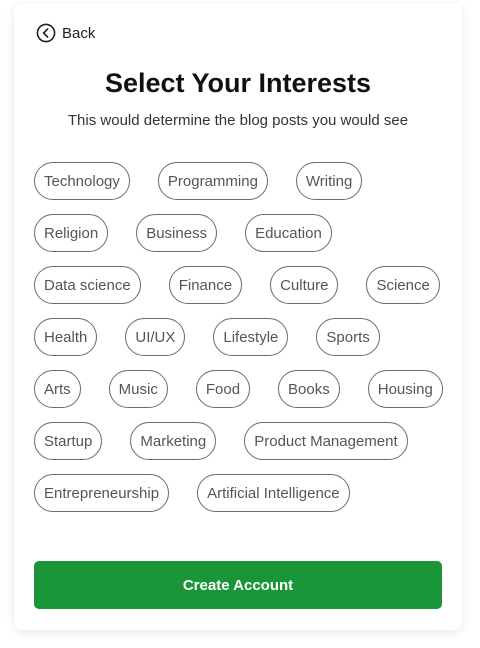 Image resolution: width=480 pixels, height=648 pixels. What do you see at coordinates (403, 285) in the screenshot?
I see `interest-chip: Science` at bounding box center [403, 285].